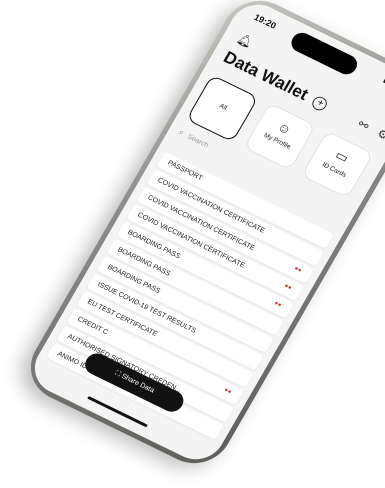 Image resolution: width=385 pixels, height=488 pixels. What do you see at coordinates (363, 125) in the screenshot?
I see `connect-icon: ⚯` at bounding box center [363, 125].